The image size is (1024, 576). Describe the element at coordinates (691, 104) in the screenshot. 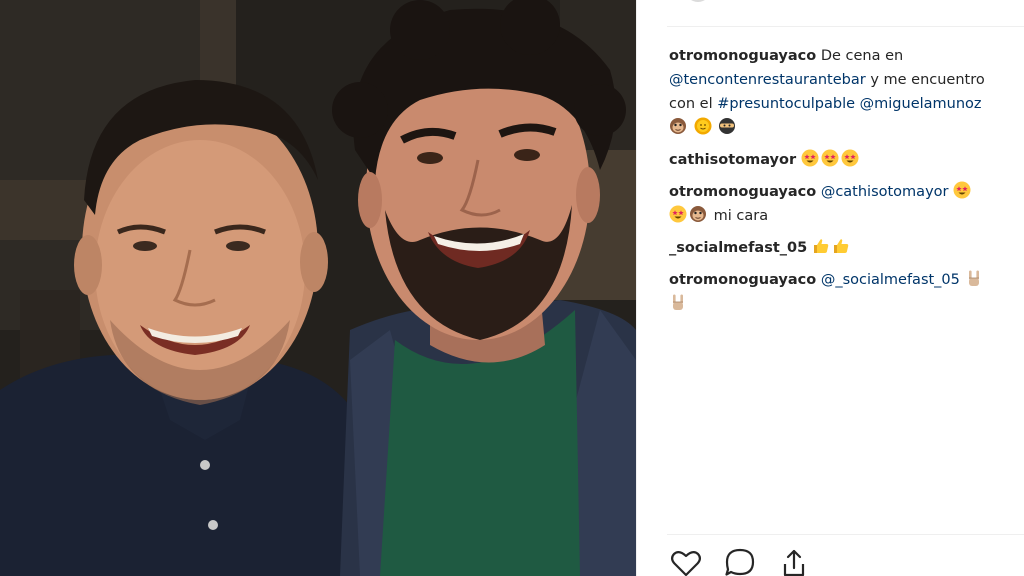

I see `caption-text-3: con el` at that location.